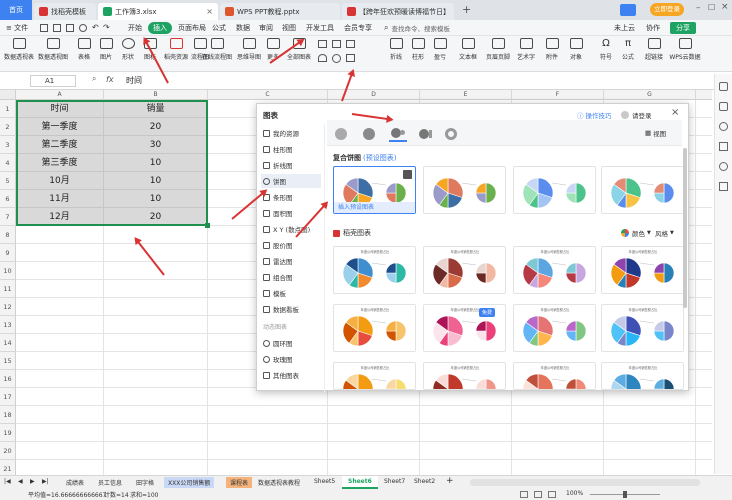  Describe the element at coordinates (45, 481) in the screenshot. I see `sheet-nav-last: ▶|` at that location.